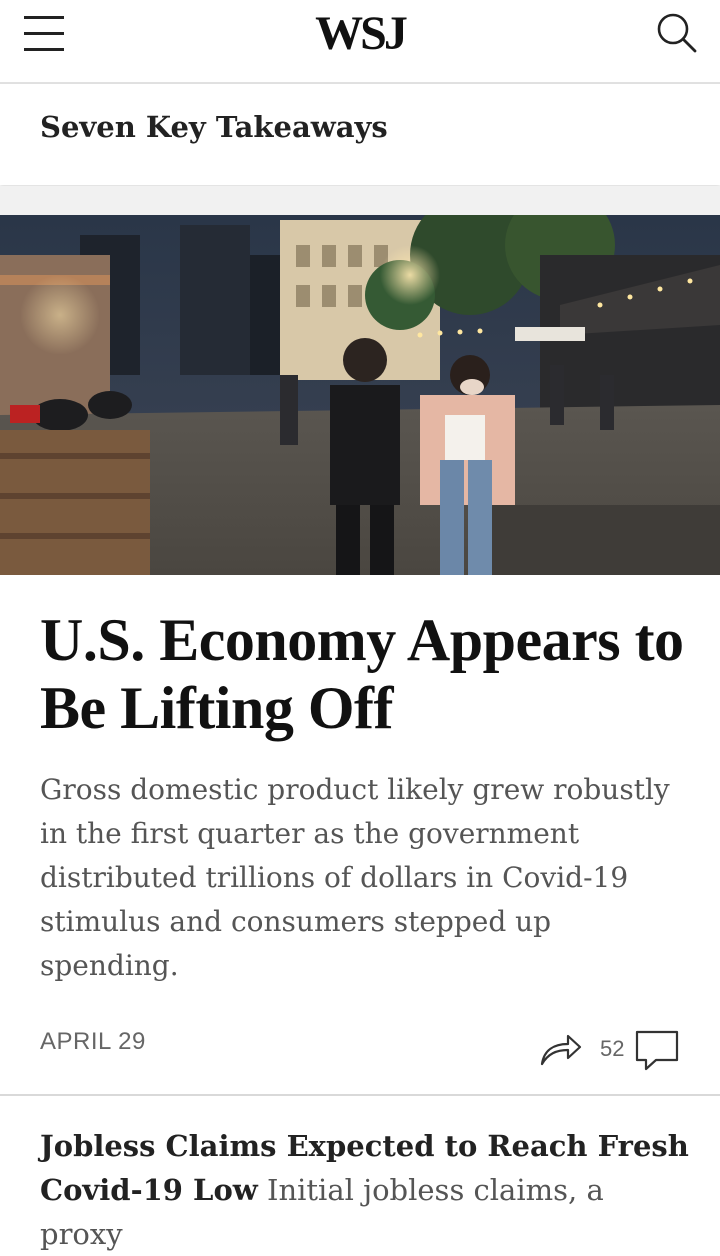  I want to click on article-meta-row: APRIL 29 52, so click(360, 1051).